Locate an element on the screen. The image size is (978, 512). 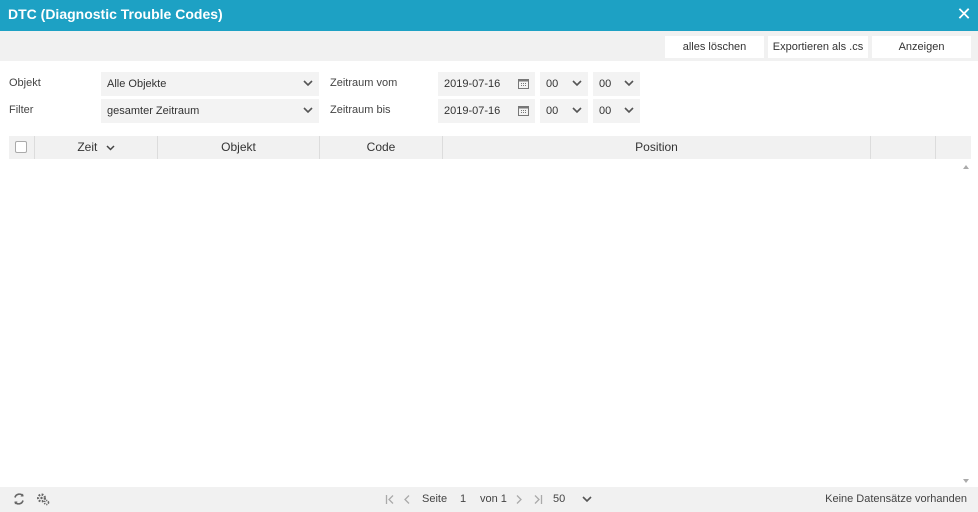
table-header: Zeit Objekt Code Position is located at coordinates (490, 147).